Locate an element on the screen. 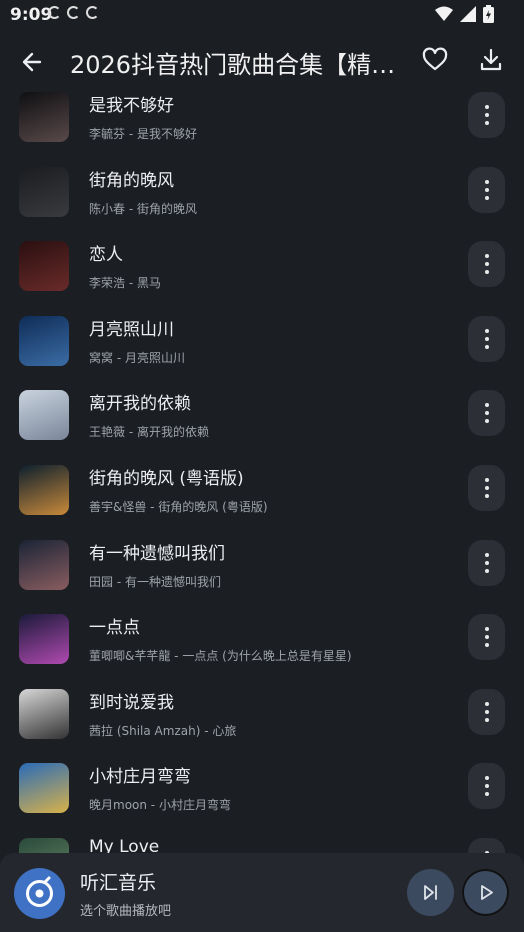 Image resolution: width=524 pixels, height=932 pixels. heart-icon is located at coordinates (435, 59).